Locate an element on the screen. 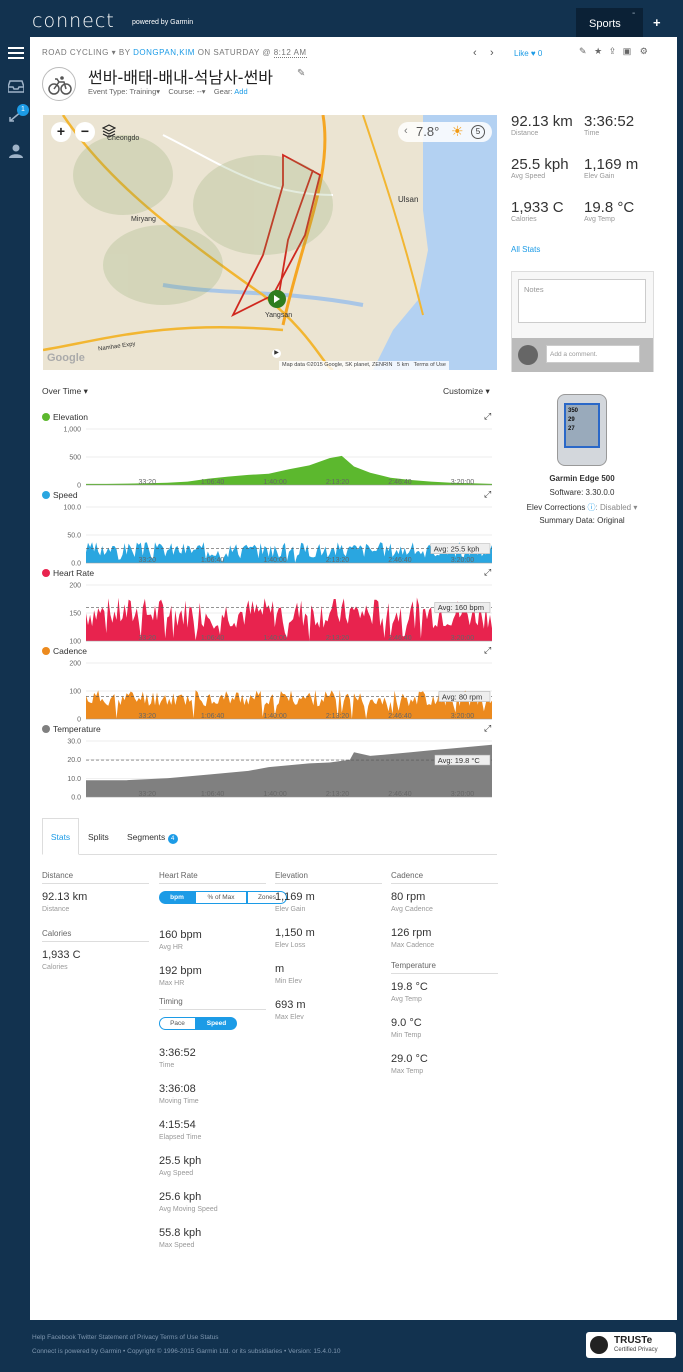  edit-icon: ✎ is located at coordinates (583, 51).